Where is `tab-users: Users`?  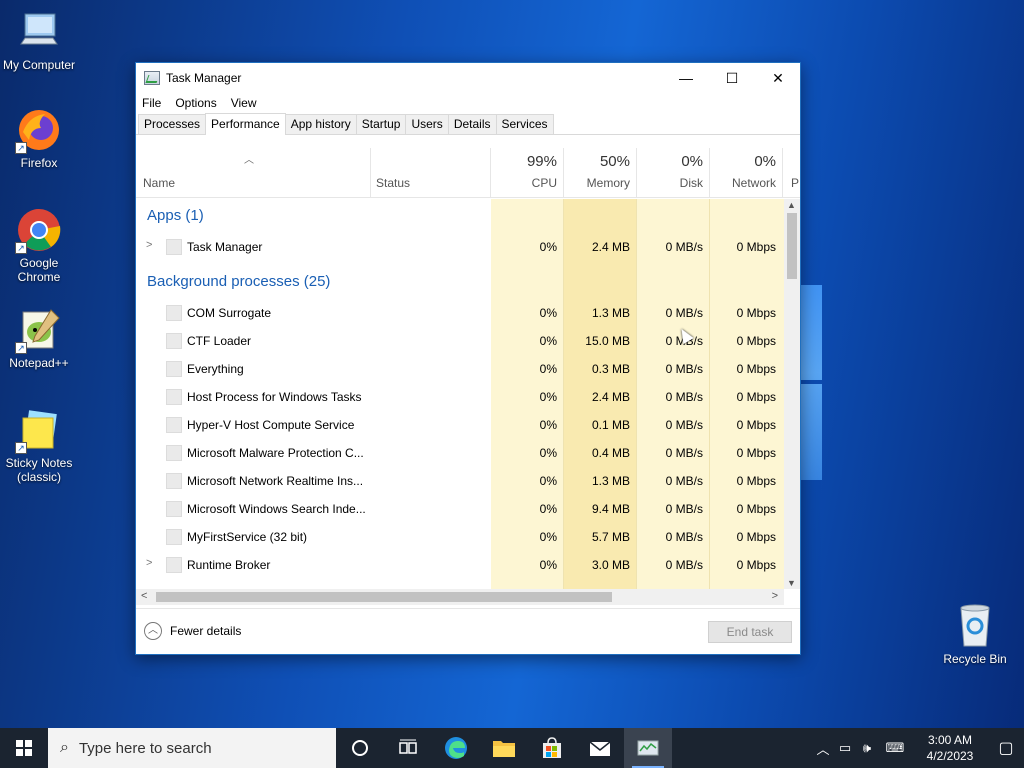
tab-users: Users is located at coordinates (427, 124).